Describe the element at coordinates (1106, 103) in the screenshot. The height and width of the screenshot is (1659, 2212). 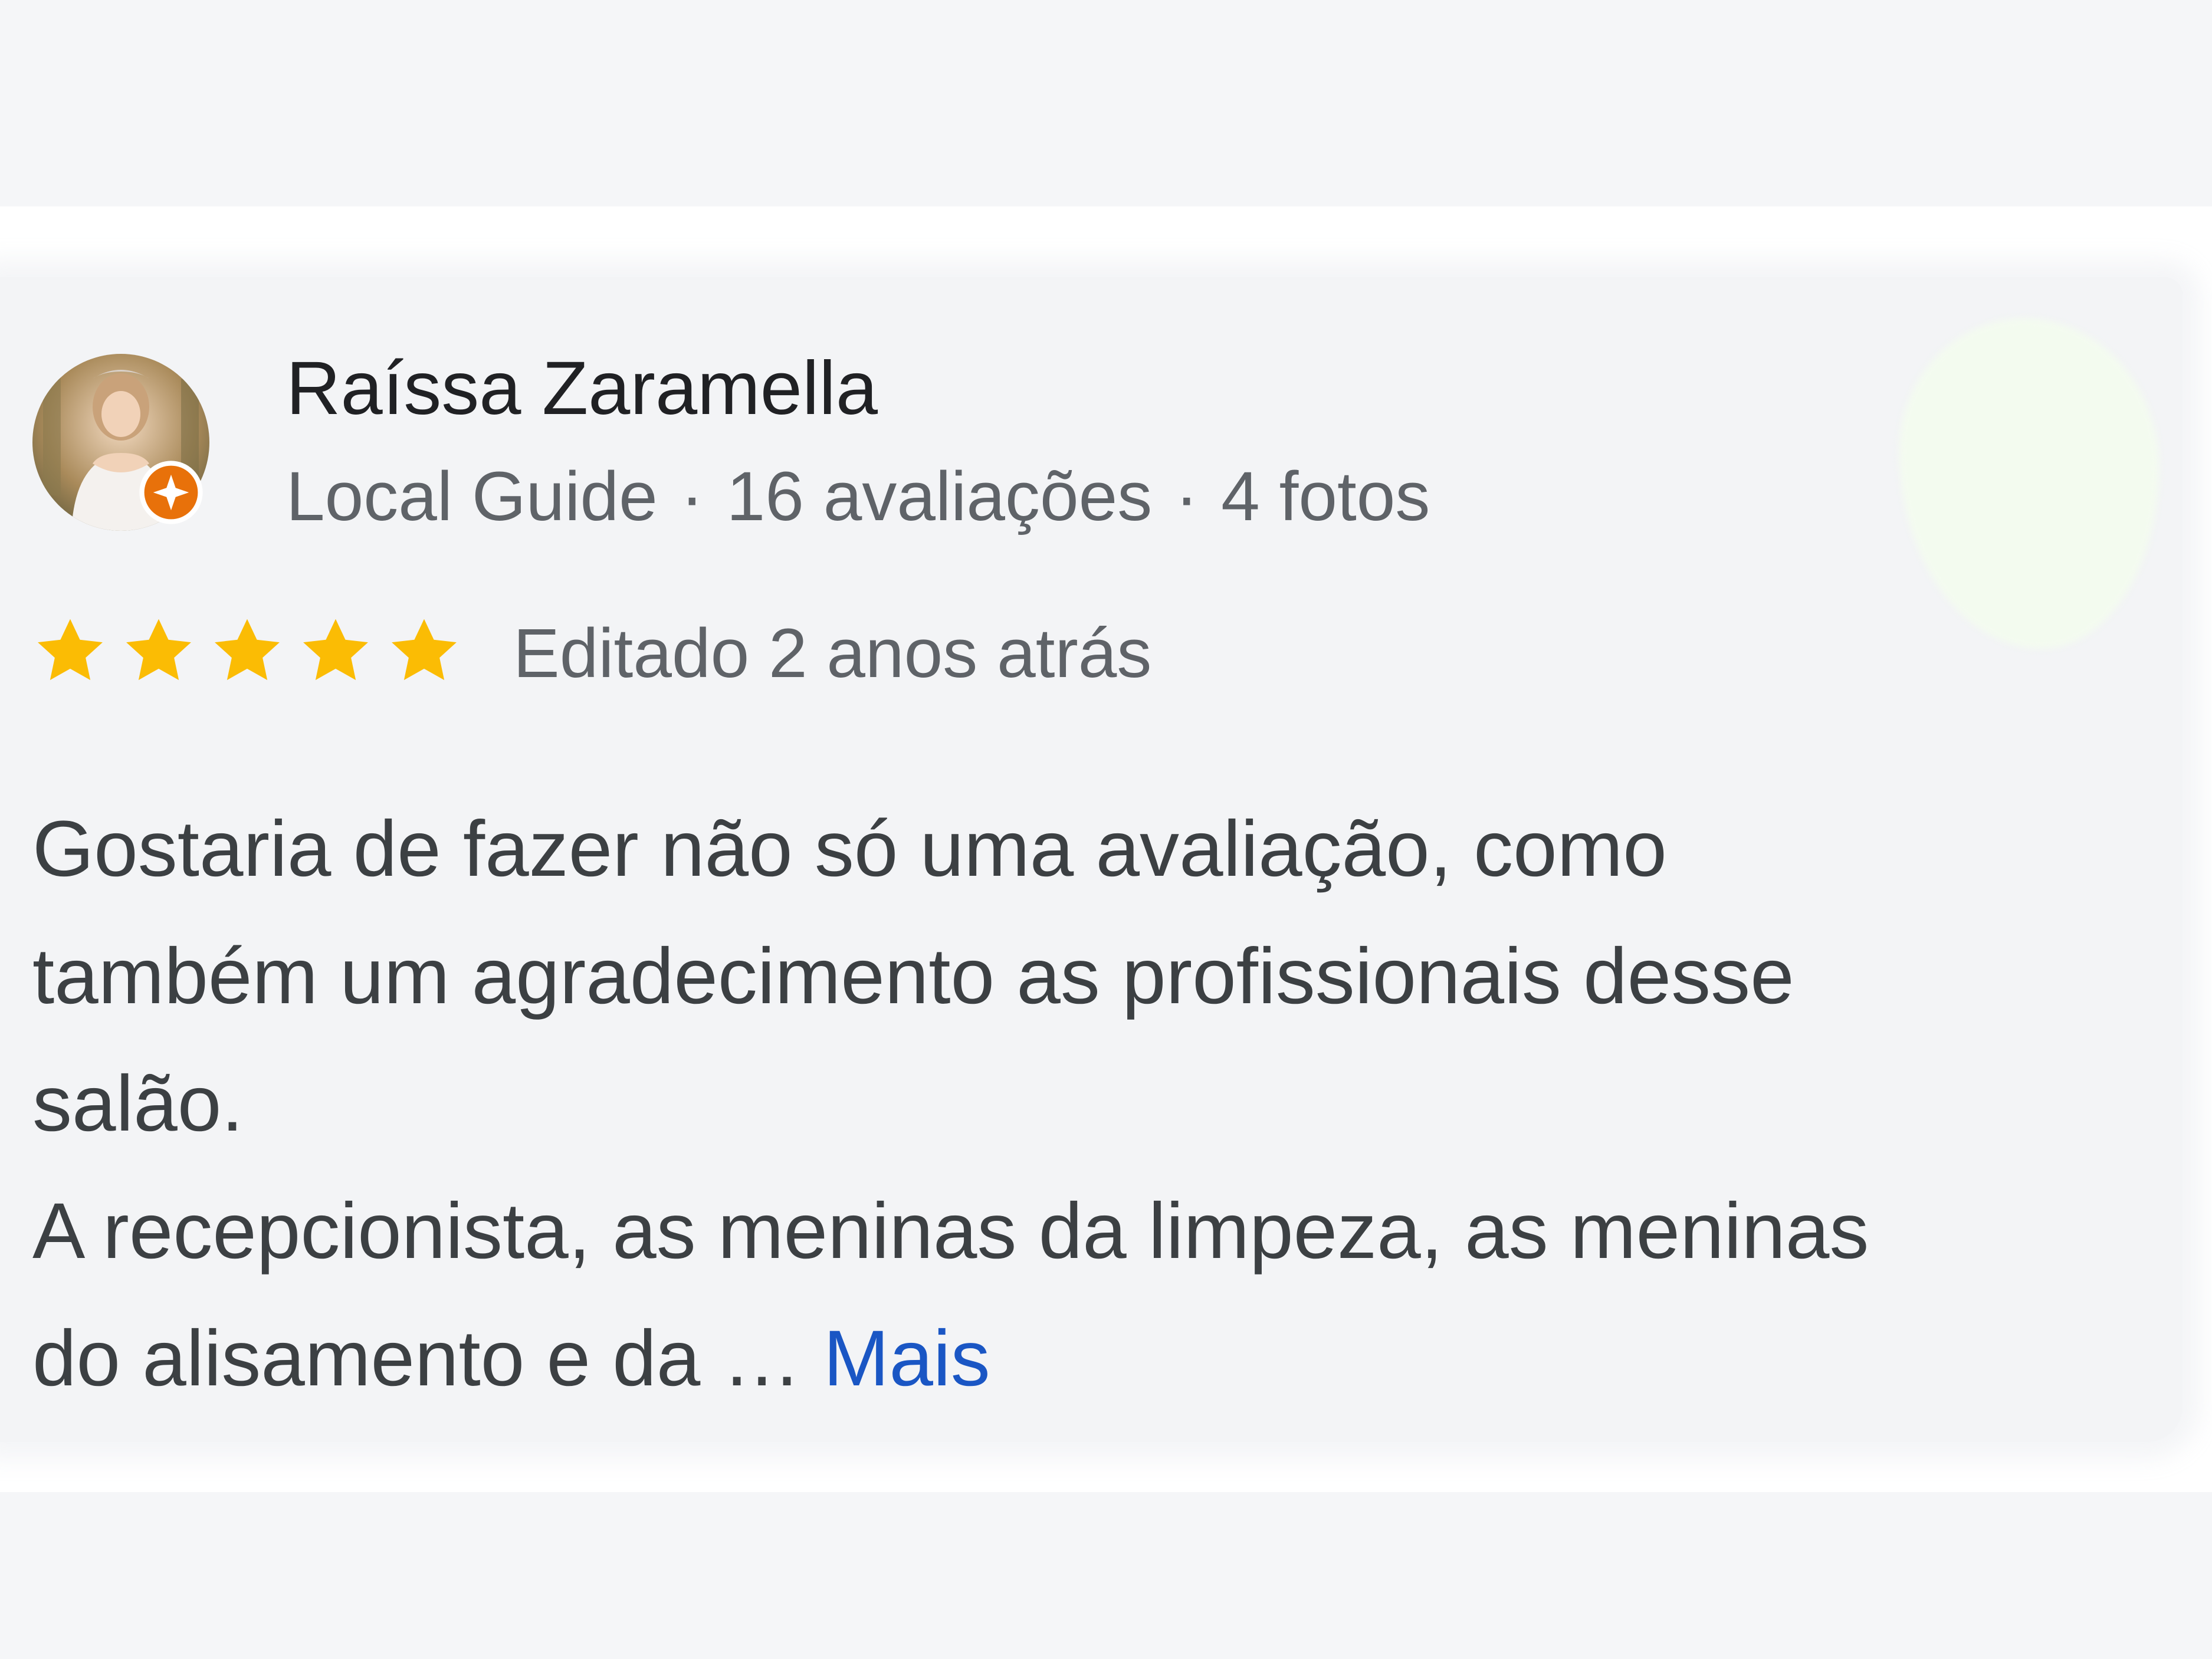
I see `top-background` at that location.